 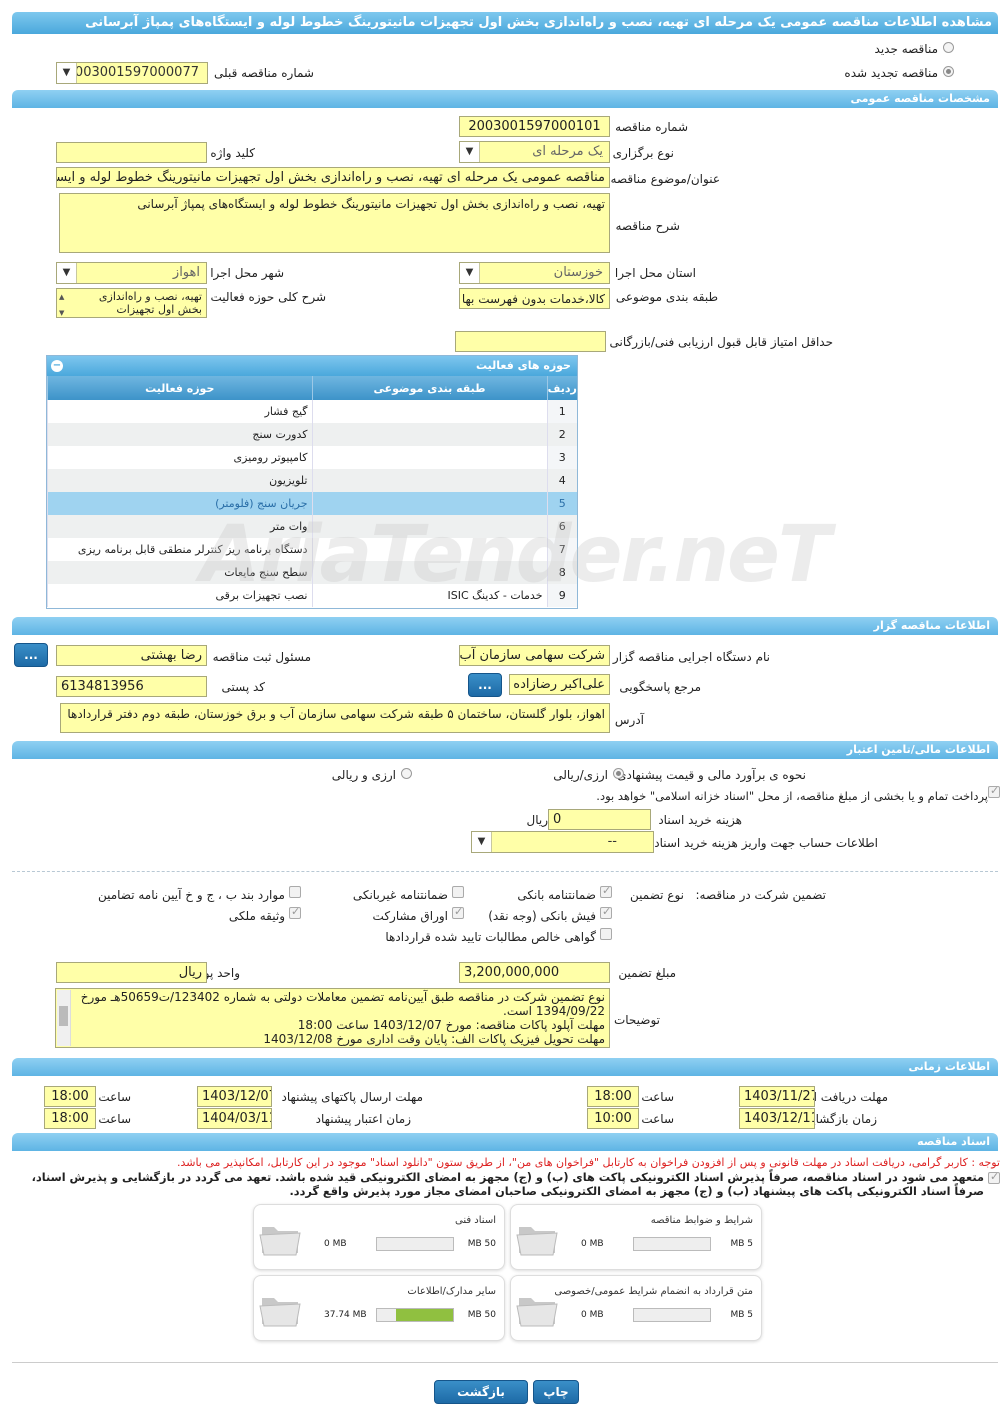 I want to click on guarantee-type-label: نوع تضمین, so click(x=657, y=895).